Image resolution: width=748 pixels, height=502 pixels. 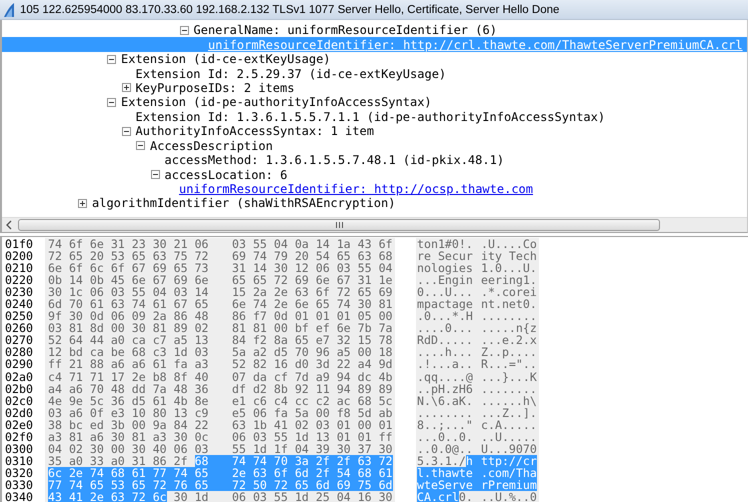 What do you see at coordinates (438, 496) in the screenshot?
I see `ascii-text: CA.crl` at bounding box center [438, 496].